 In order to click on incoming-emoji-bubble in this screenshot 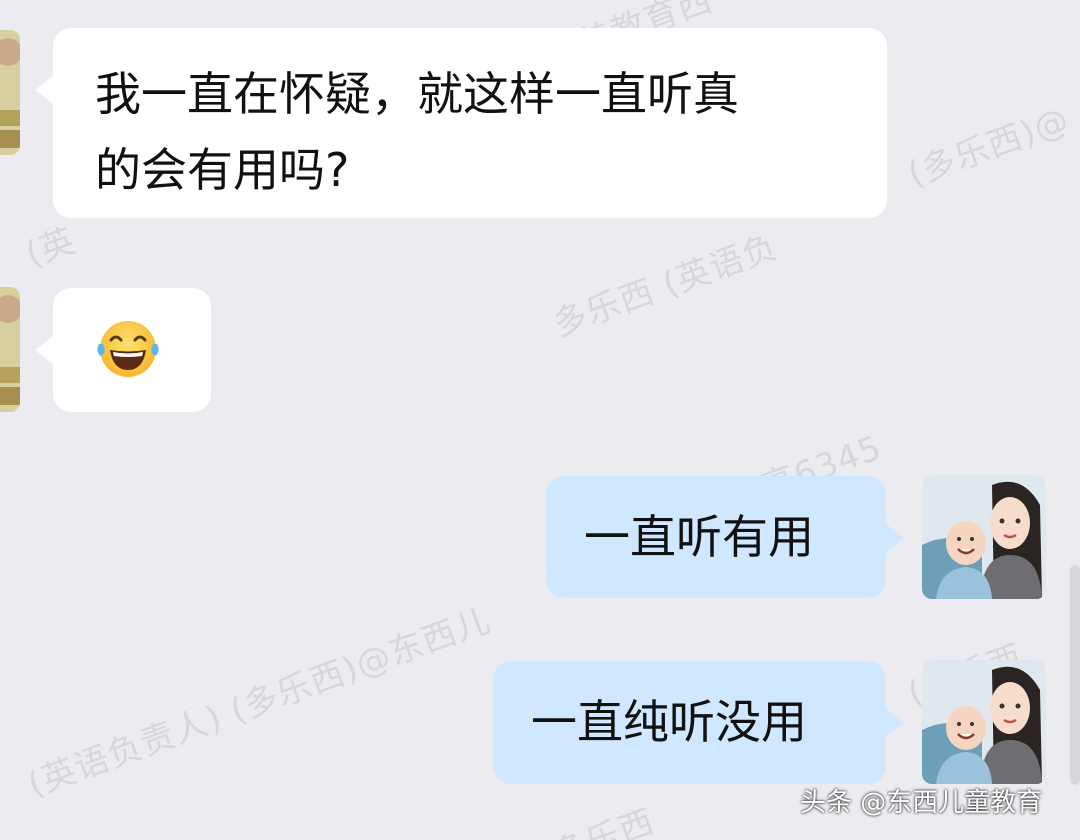, I will do `click(123, 350)`.